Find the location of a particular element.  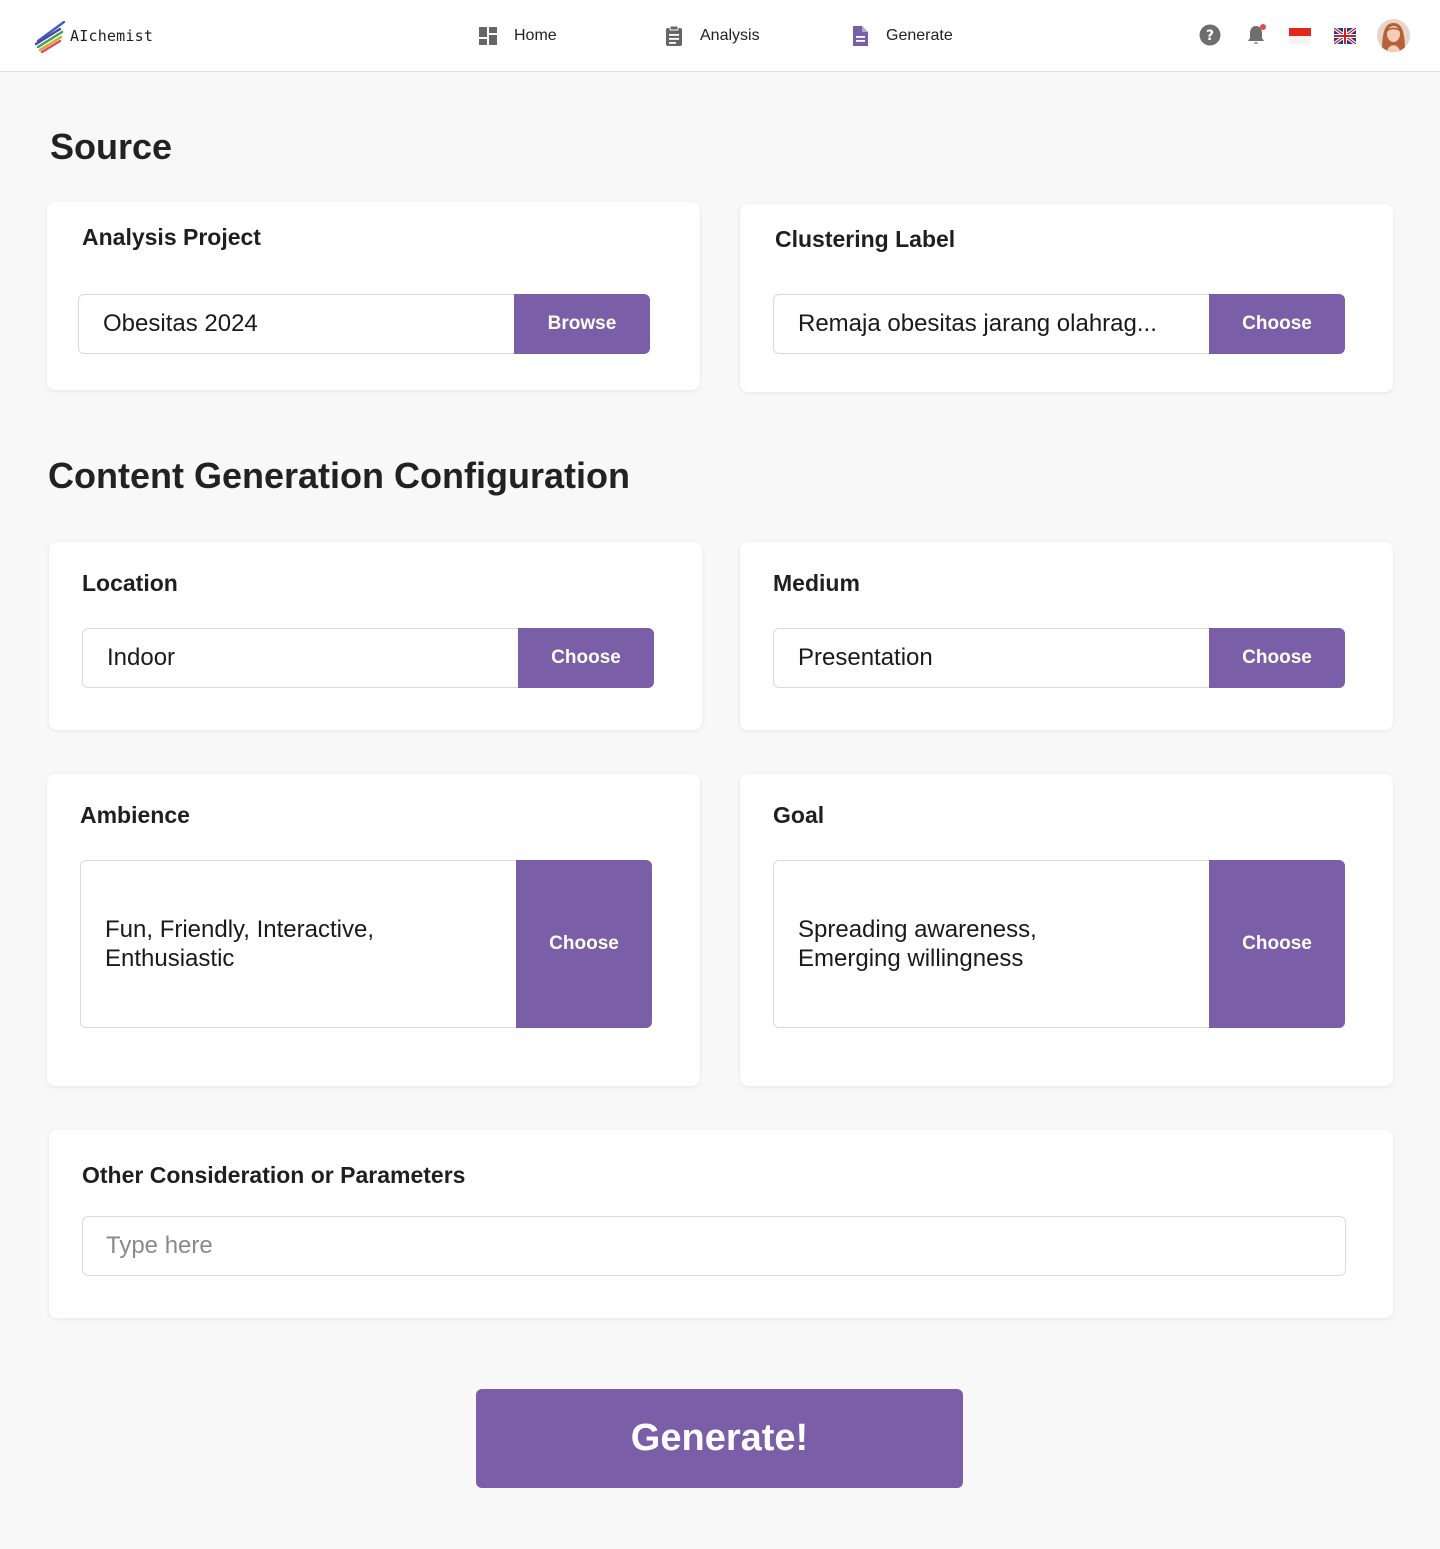

bell-icon is located at coordinates (1256, 35).